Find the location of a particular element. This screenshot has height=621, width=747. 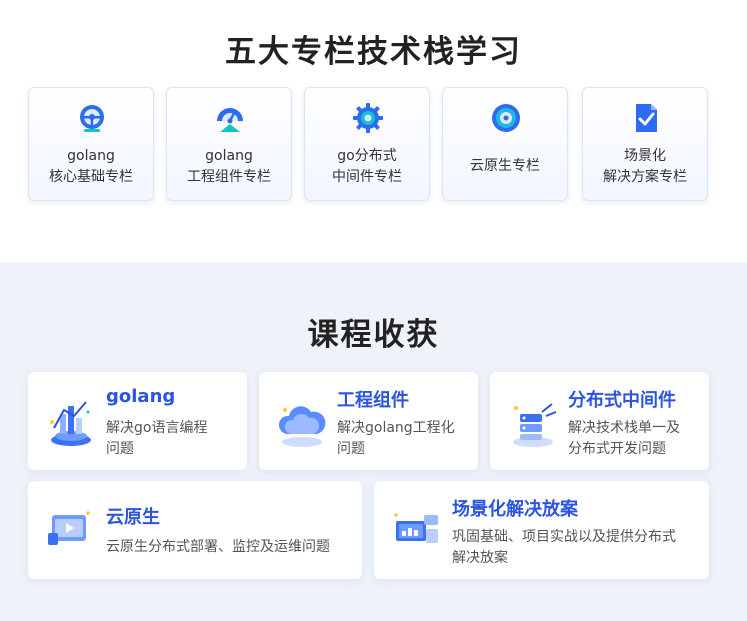

chart-stack-icon is located at coordinates (70, 423).